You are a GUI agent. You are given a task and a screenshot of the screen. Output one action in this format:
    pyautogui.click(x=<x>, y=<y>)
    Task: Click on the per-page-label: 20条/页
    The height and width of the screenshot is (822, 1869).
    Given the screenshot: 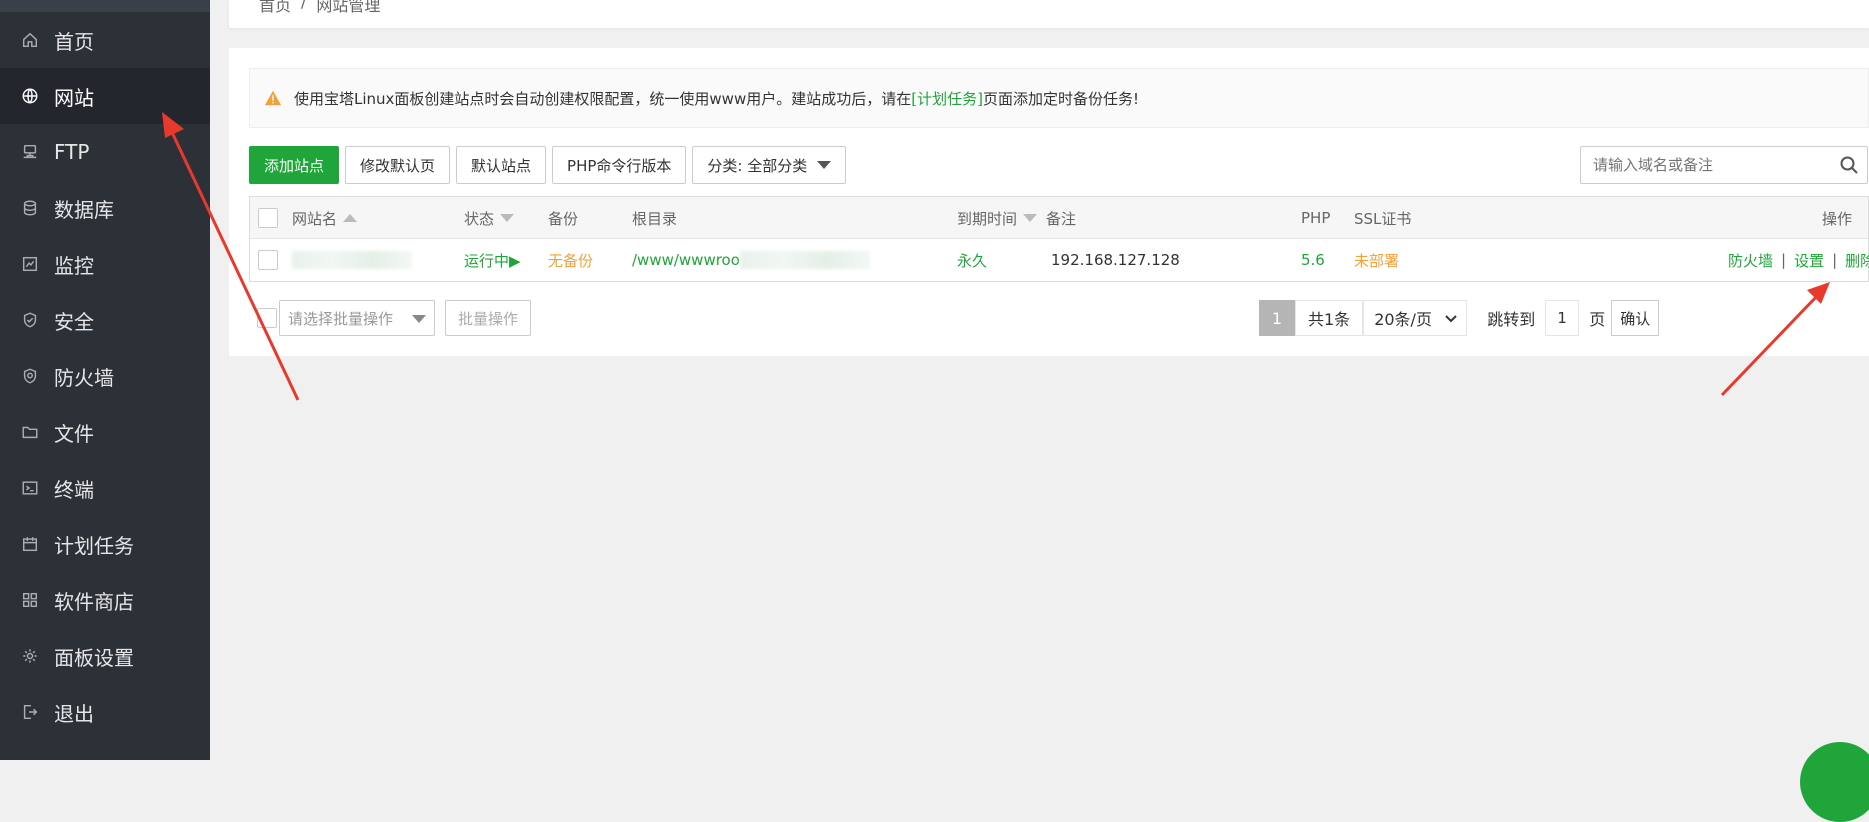 What is the action you would take?
    pyautogui.click(x=1403, y=319)
    